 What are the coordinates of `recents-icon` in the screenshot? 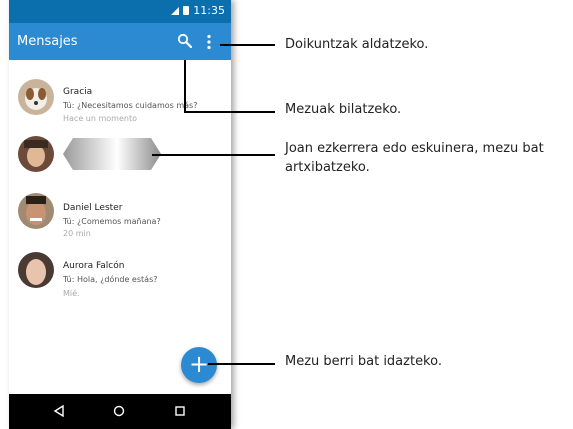 It's located at (180, 411).